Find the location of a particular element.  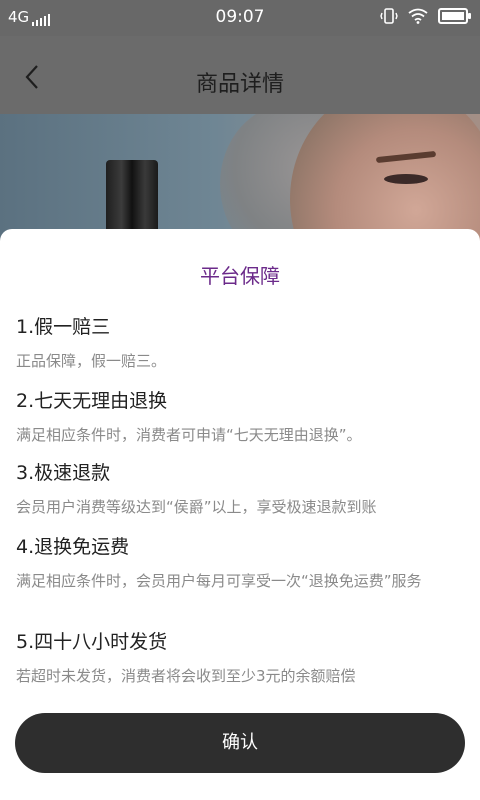

sheet-title: 平台保障 is located at coordinates (240, 276).